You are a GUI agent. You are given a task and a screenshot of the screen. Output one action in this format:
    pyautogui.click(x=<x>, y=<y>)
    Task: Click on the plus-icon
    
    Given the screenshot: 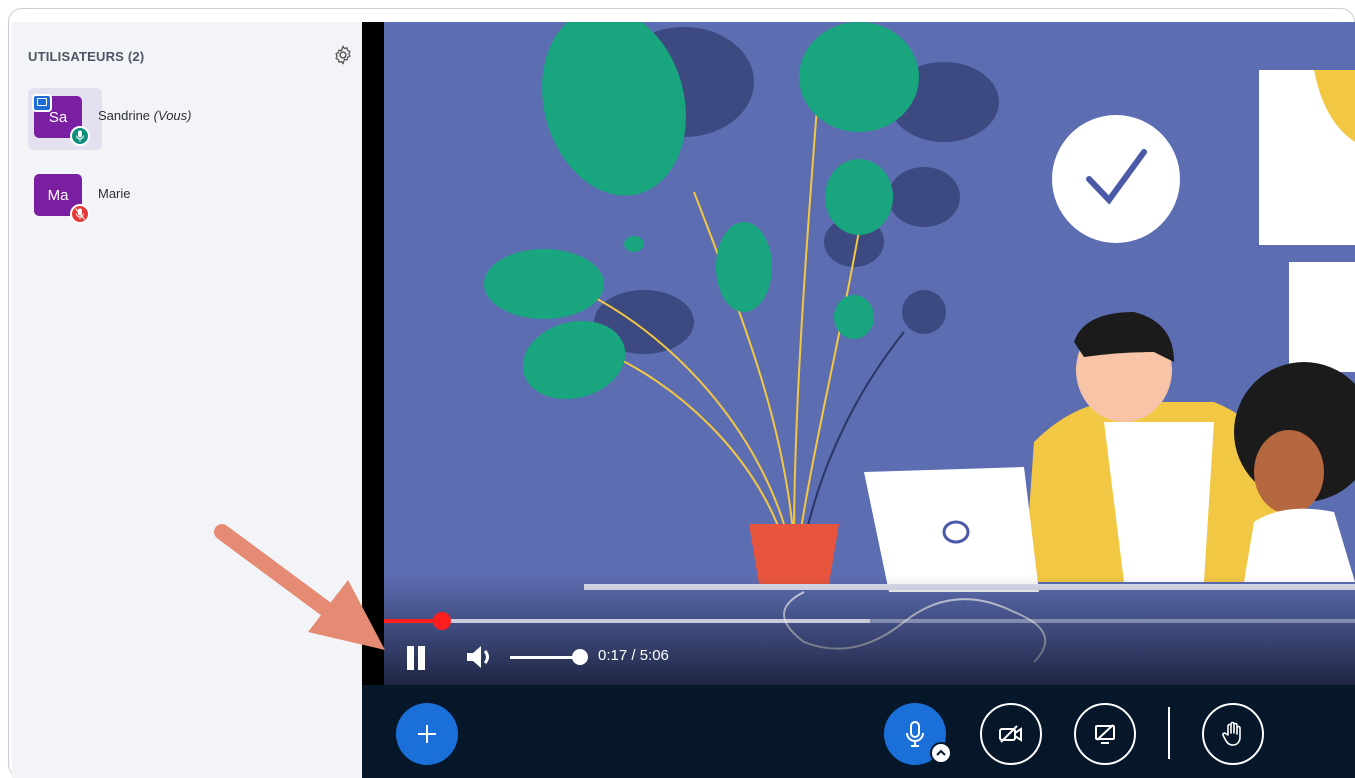 What is the action you would take?
    pyautogui.click(x=427, y=734)
    